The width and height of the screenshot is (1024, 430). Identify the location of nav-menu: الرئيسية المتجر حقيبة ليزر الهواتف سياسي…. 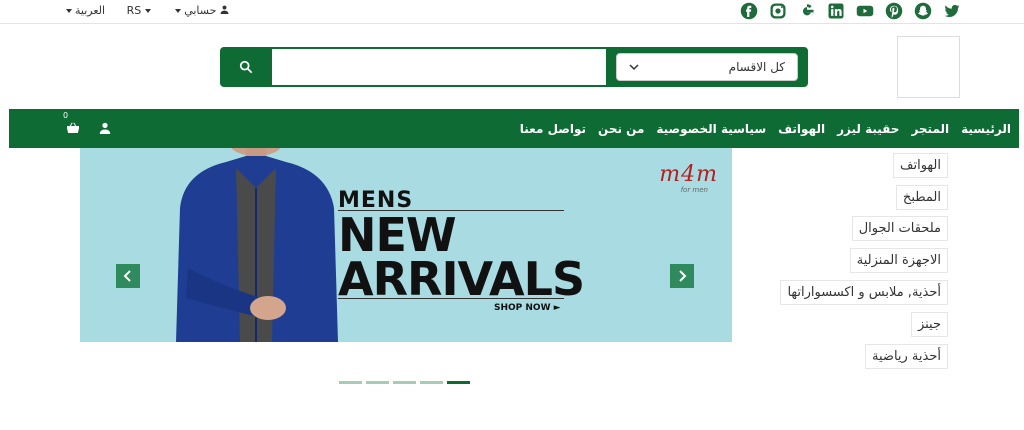
(765, 128).